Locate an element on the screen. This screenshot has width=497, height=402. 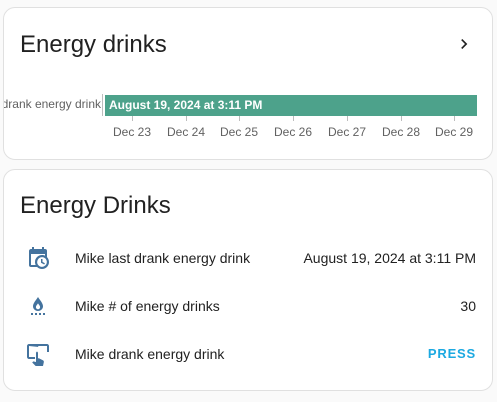
timeline-tick-label: Dec 27 is located at coordinates (347, 132).